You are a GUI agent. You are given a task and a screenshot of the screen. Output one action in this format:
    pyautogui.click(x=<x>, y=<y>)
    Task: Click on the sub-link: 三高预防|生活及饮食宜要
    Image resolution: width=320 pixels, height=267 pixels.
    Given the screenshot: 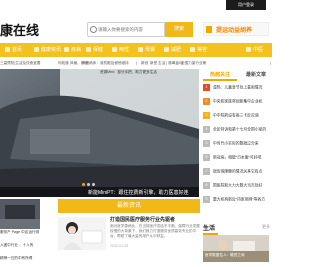 What is the action you would take?
    pyautogui.click(x=20, y=63)
    